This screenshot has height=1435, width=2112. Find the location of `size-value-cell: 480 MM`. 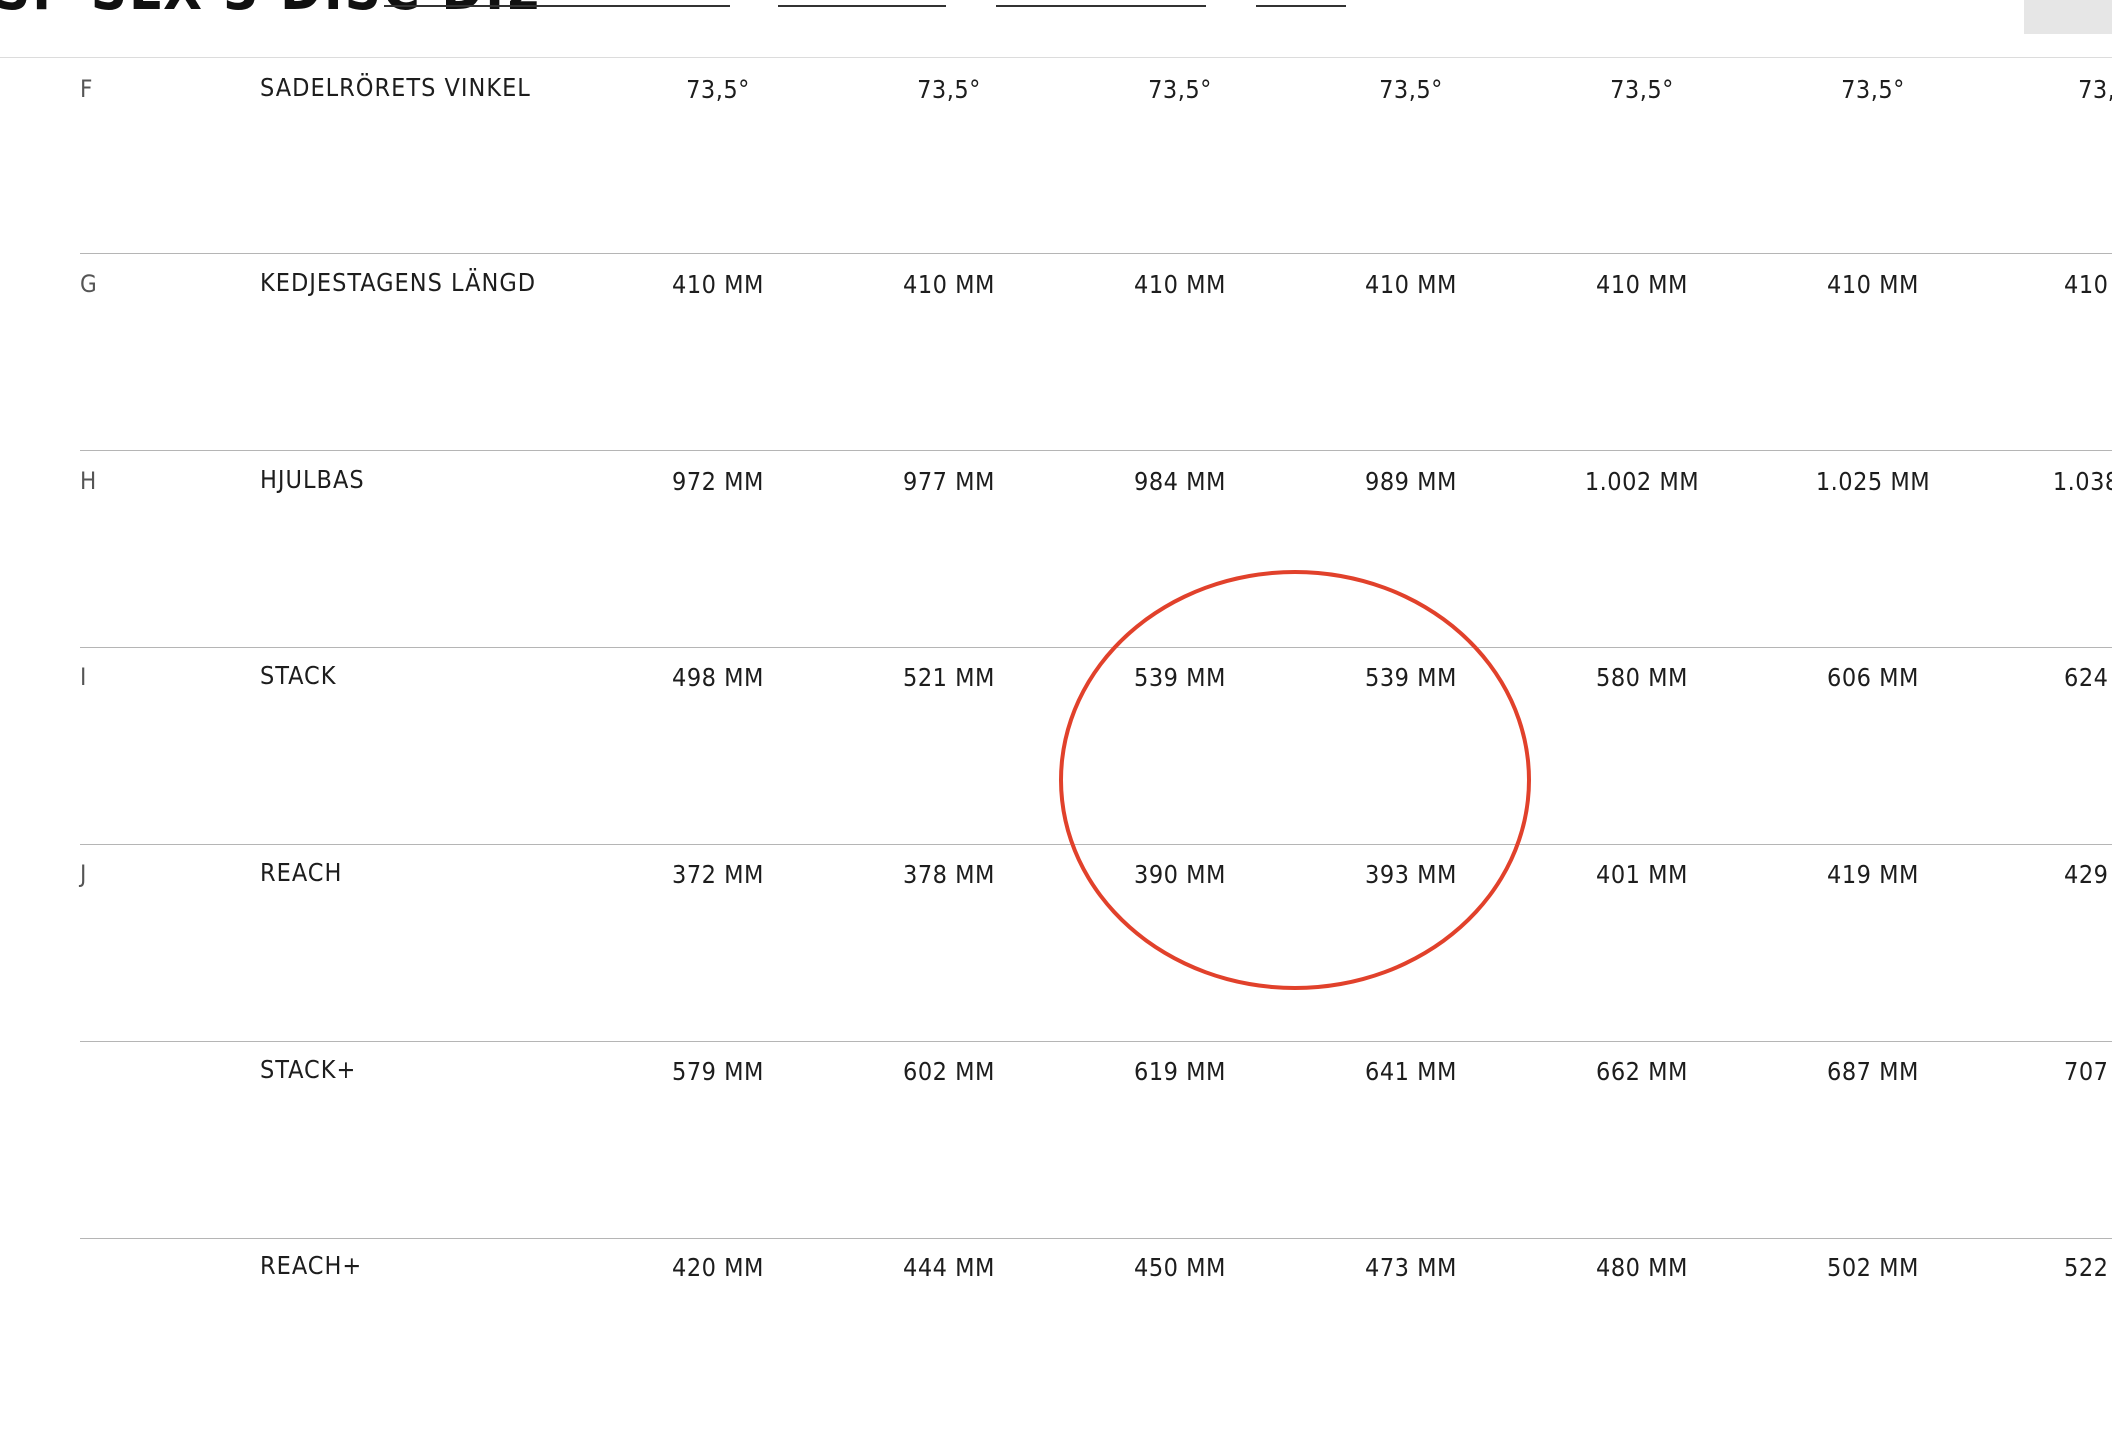

size-value-cell: 480 MM is located at coordinates (1642, 1267).